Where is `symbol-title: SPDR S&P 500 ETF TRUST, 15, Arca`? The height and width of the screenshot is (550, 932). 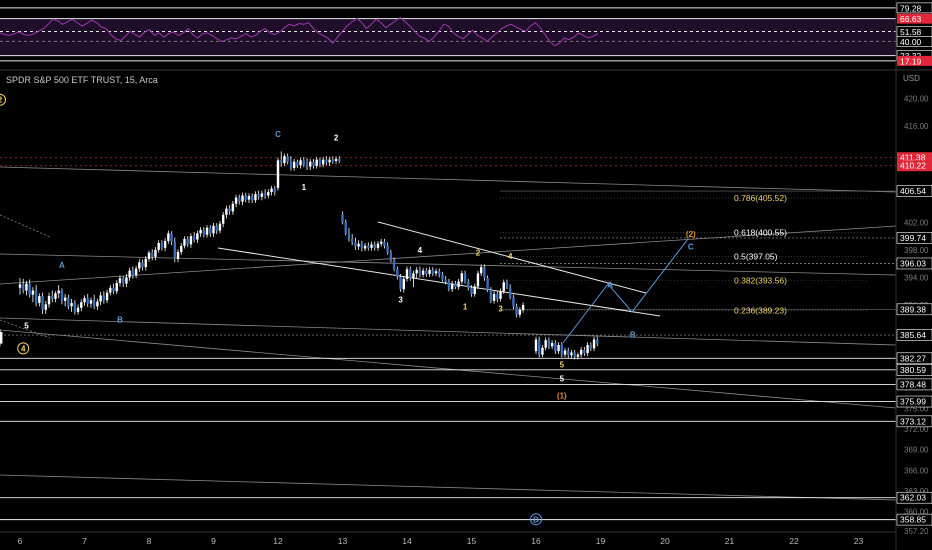
symbol-title: SPDR S&P 500 ETF TRUST, 15, Arca is located at coordinates (82, 80).